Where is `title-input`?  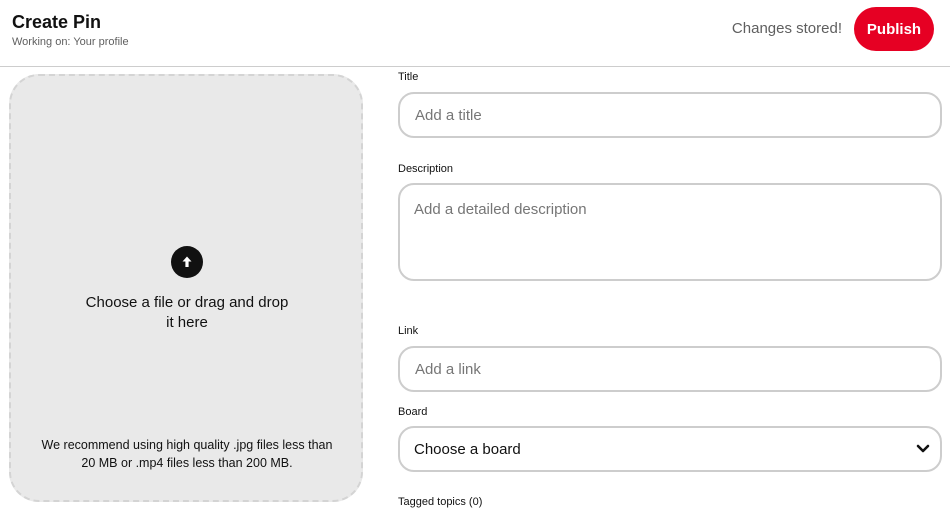
title-input is located at coordinates (670, 115).